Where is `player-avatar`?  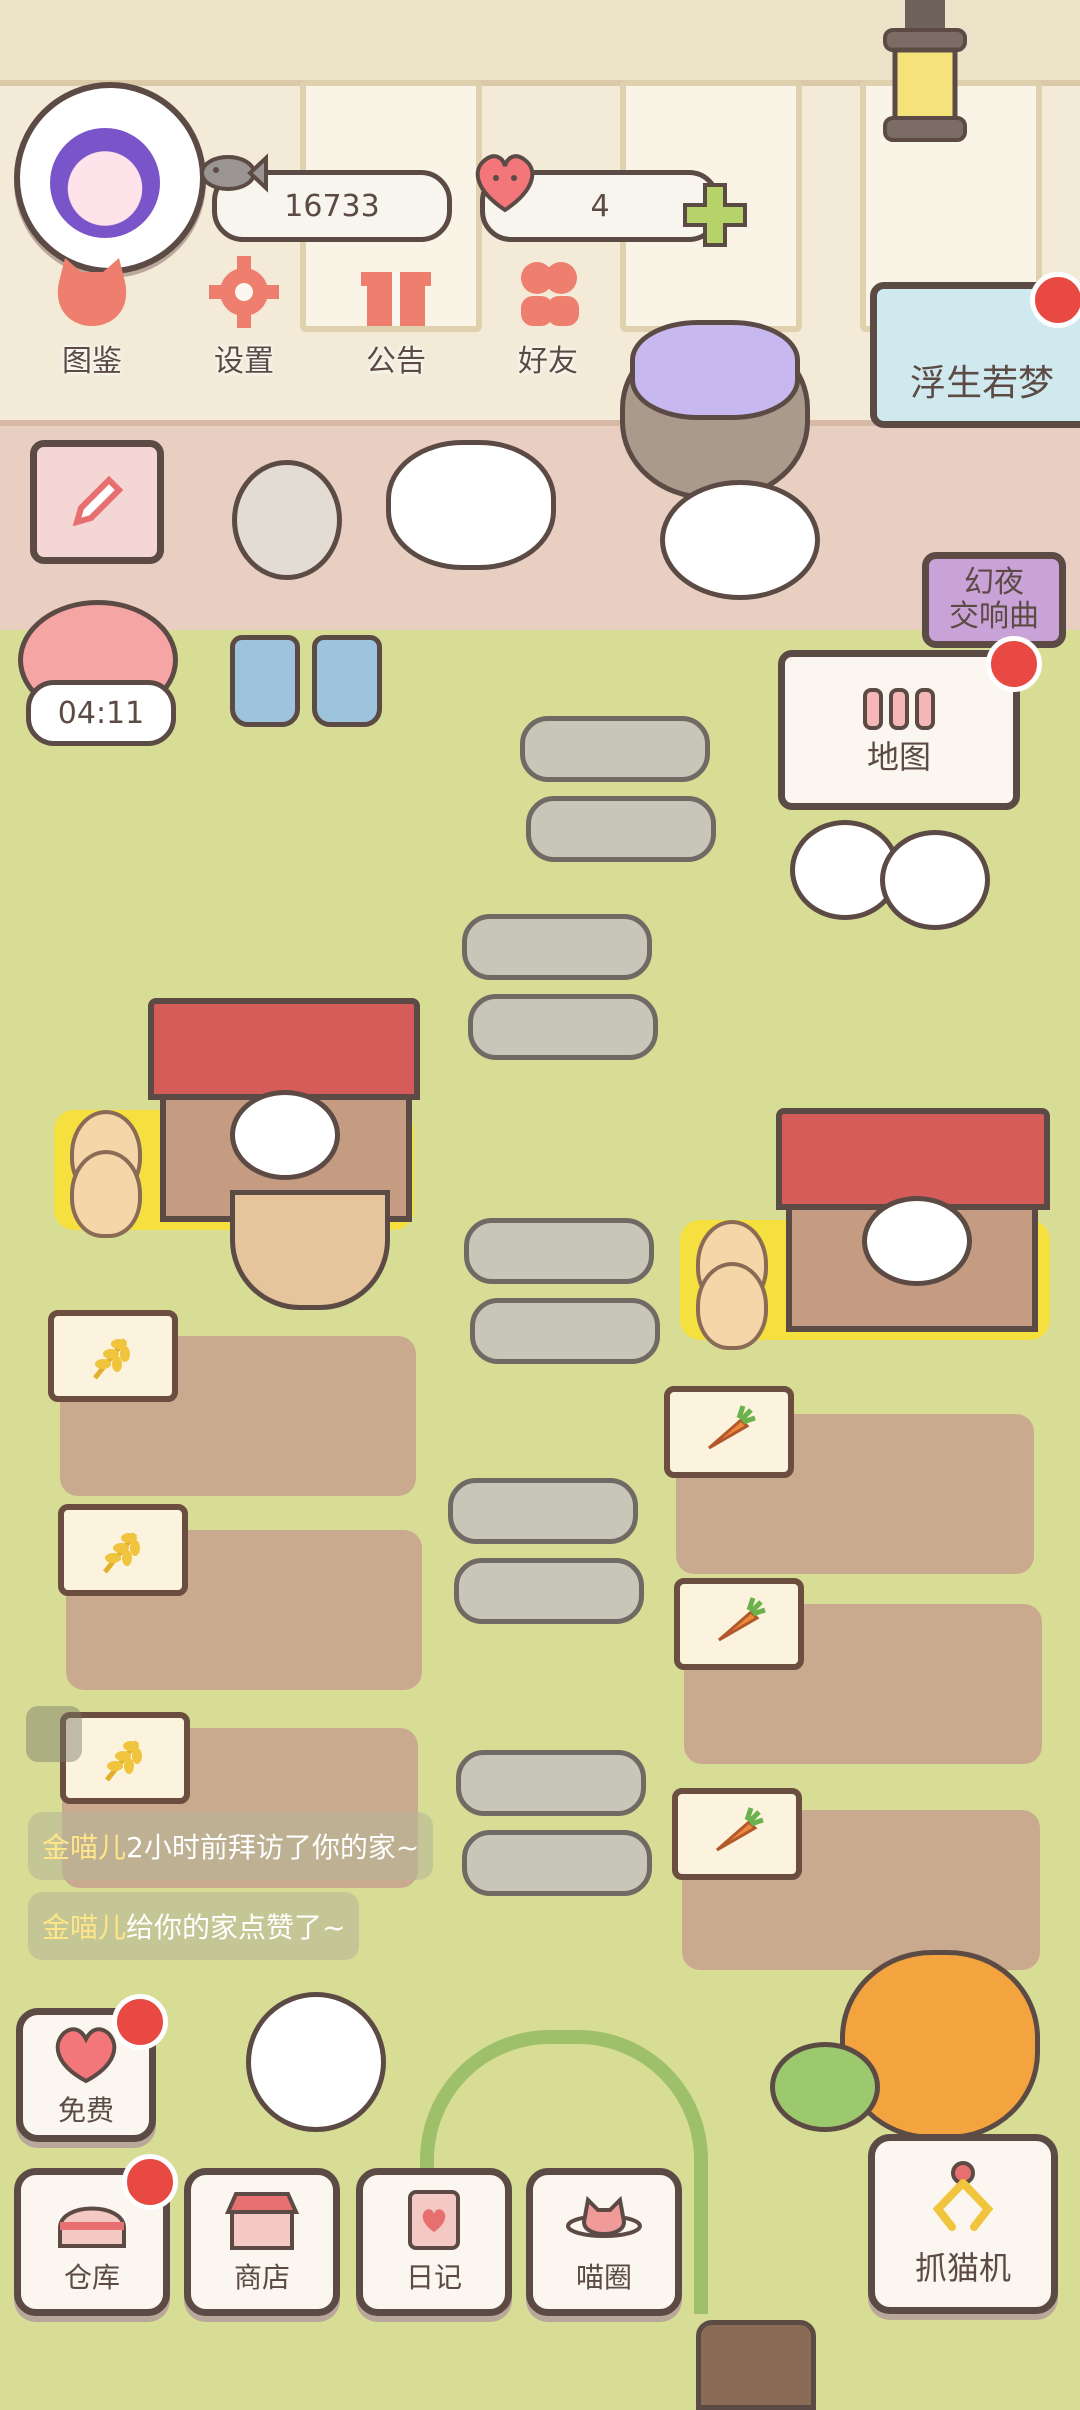
player-avatar is located at coordinates (110, 178).